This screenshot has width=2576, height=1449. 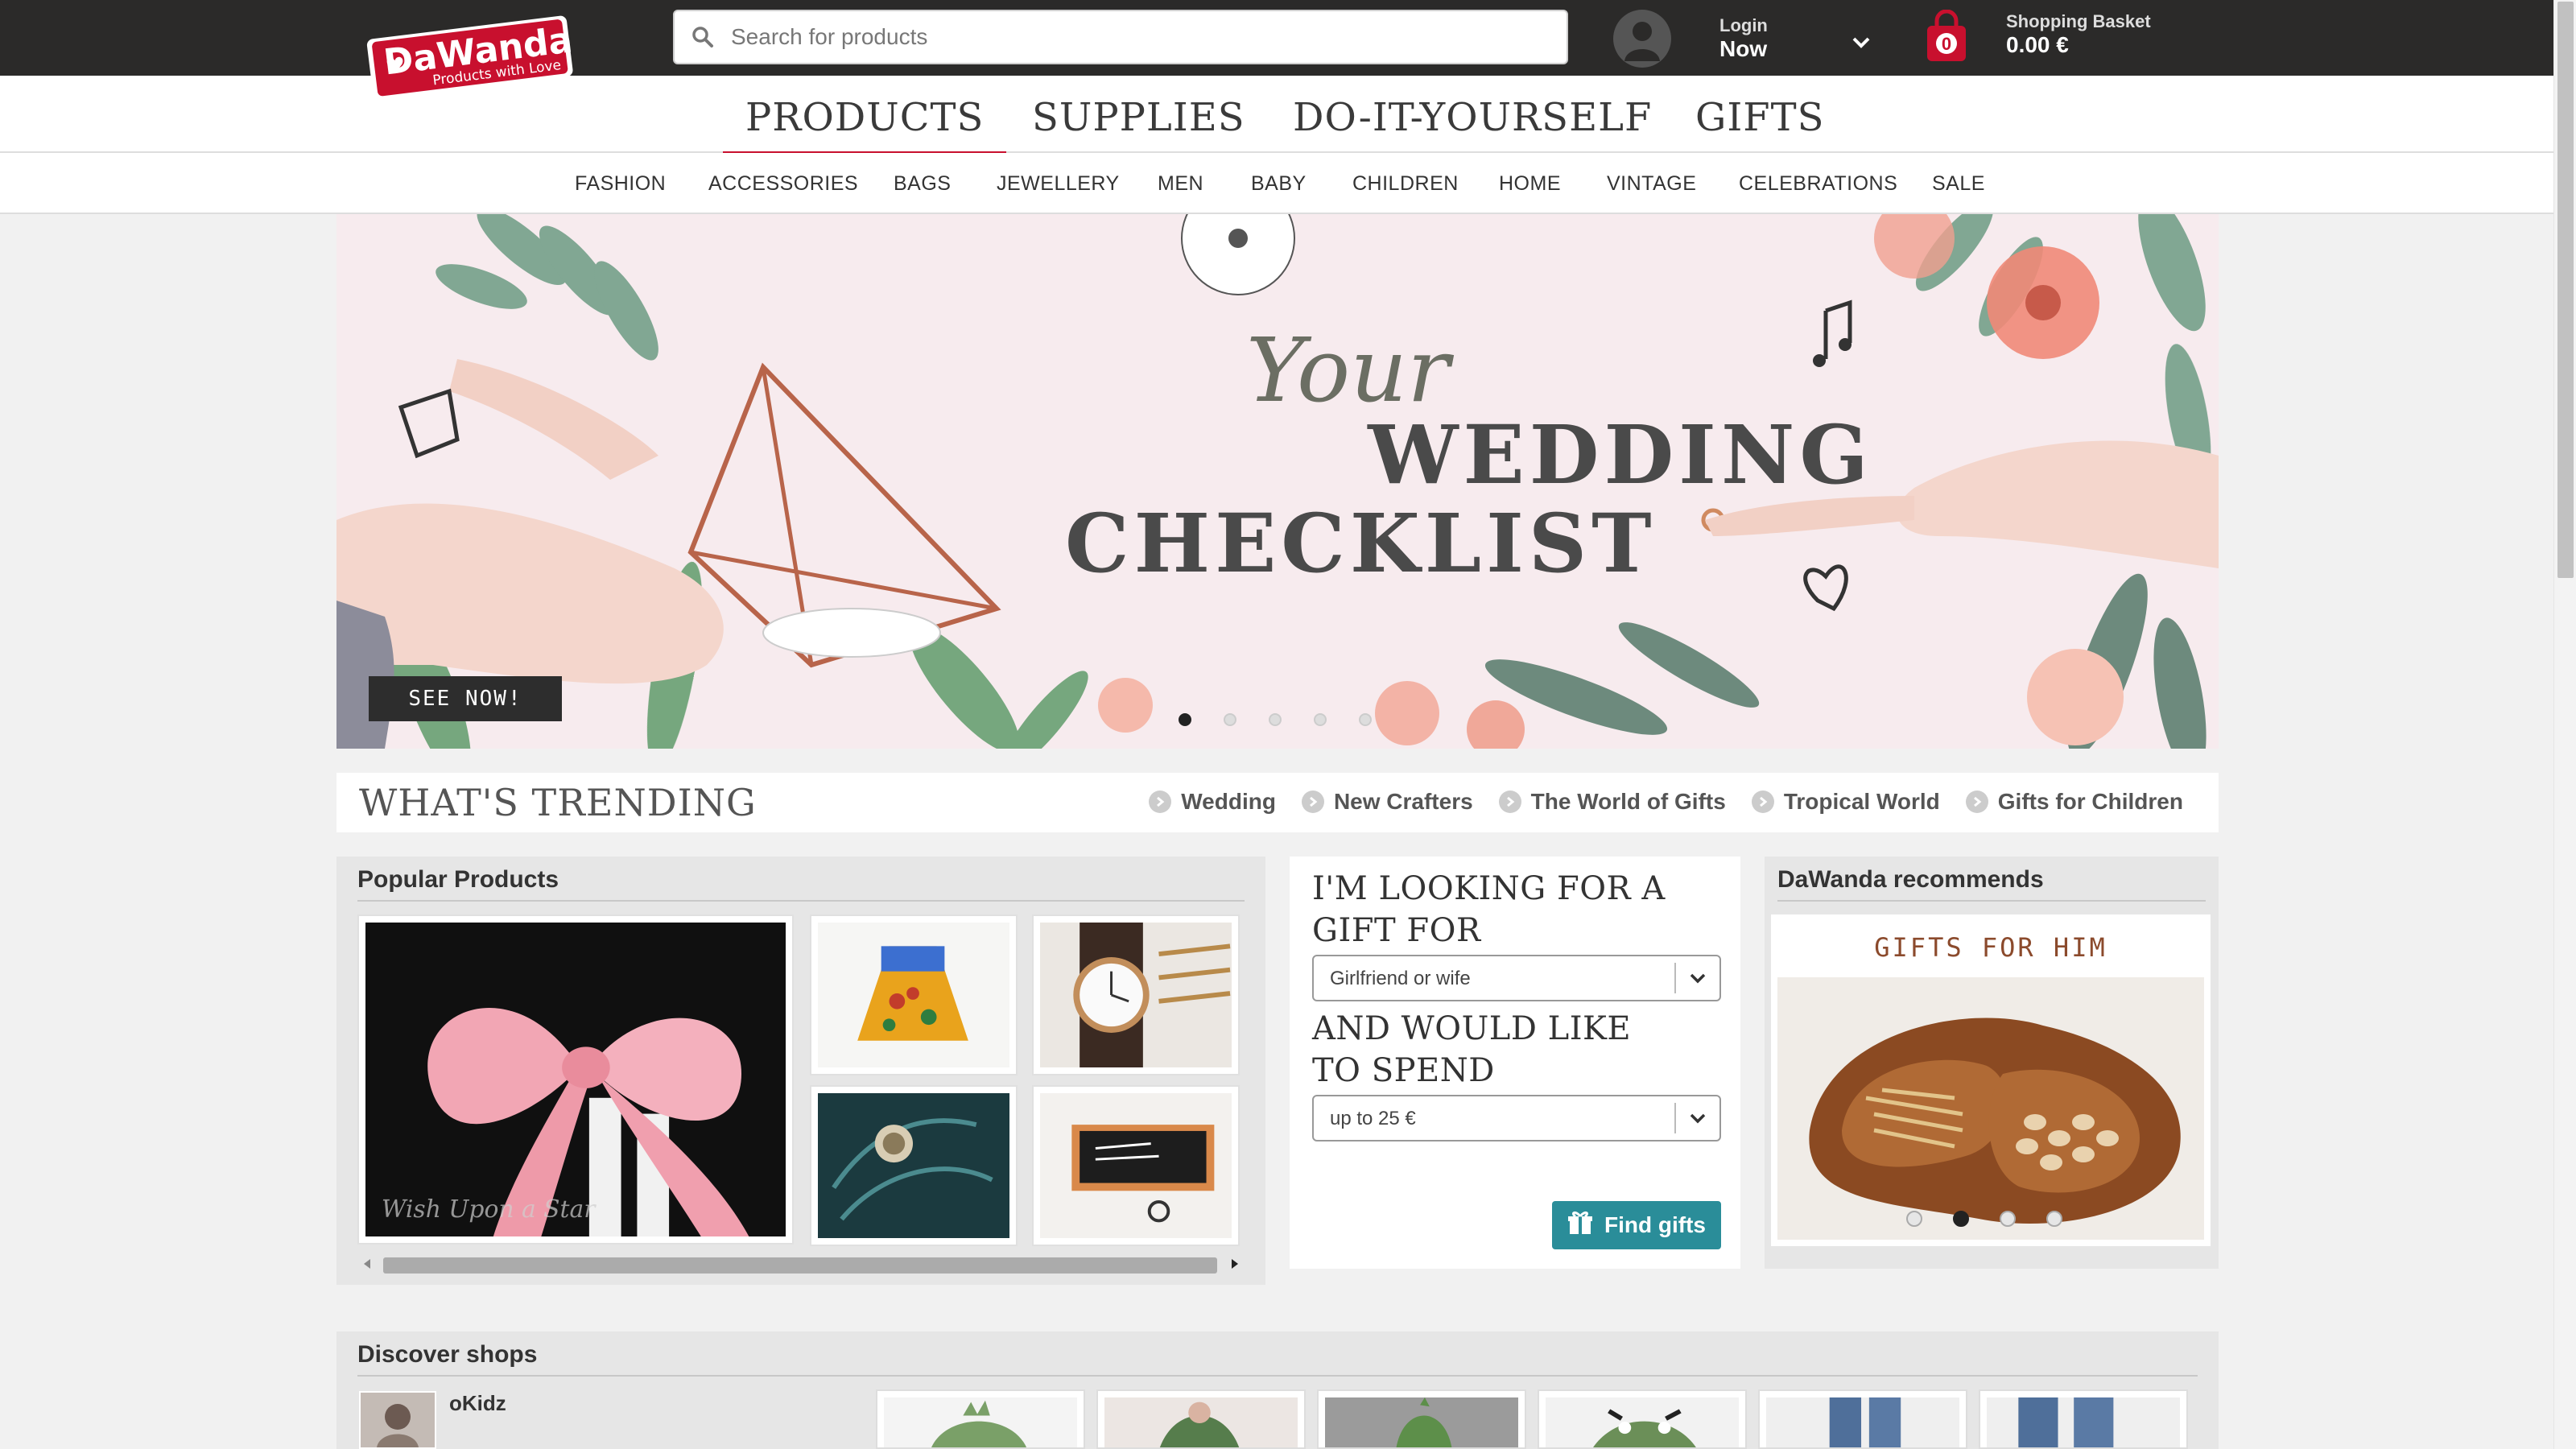 I want to click on product-tile-watch, so click(x=1136, y=994).